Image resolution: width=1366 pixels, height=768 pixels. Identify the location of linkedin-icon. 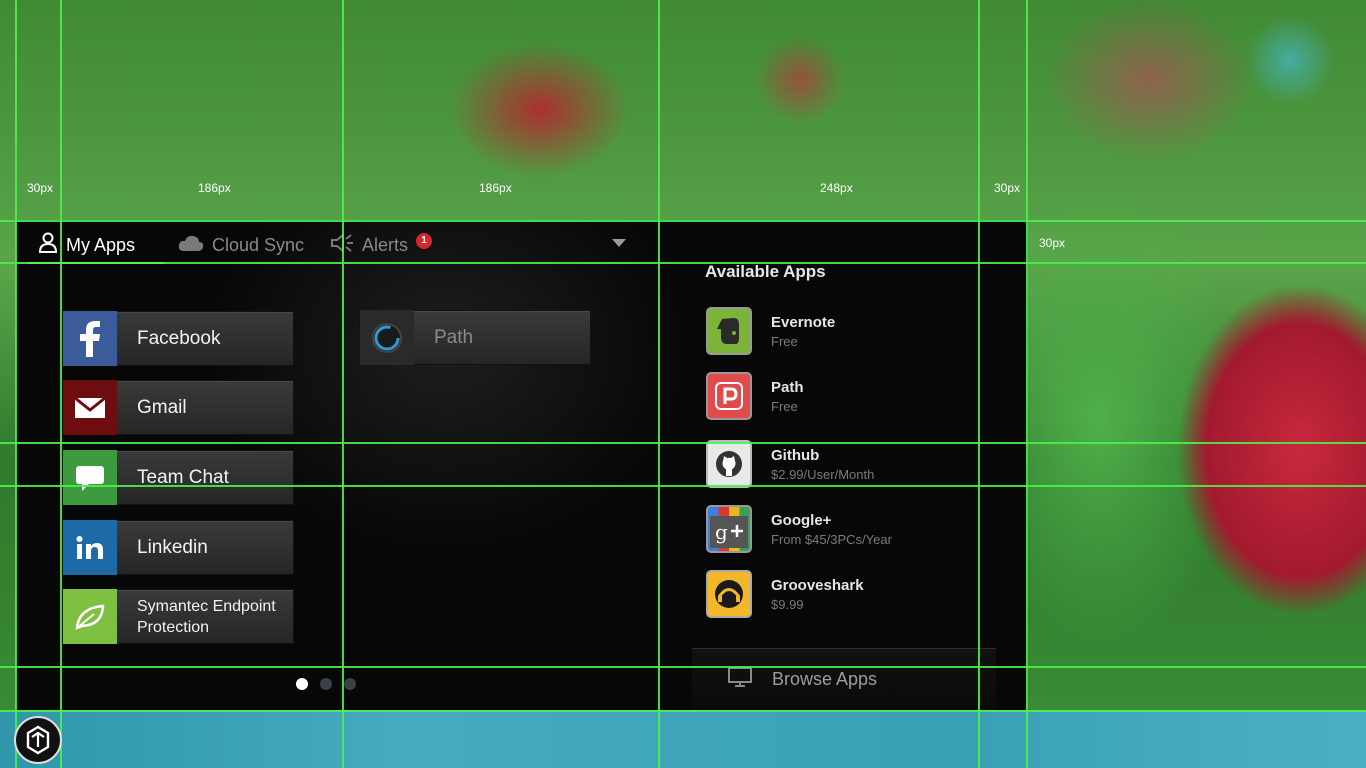
(90, 547).